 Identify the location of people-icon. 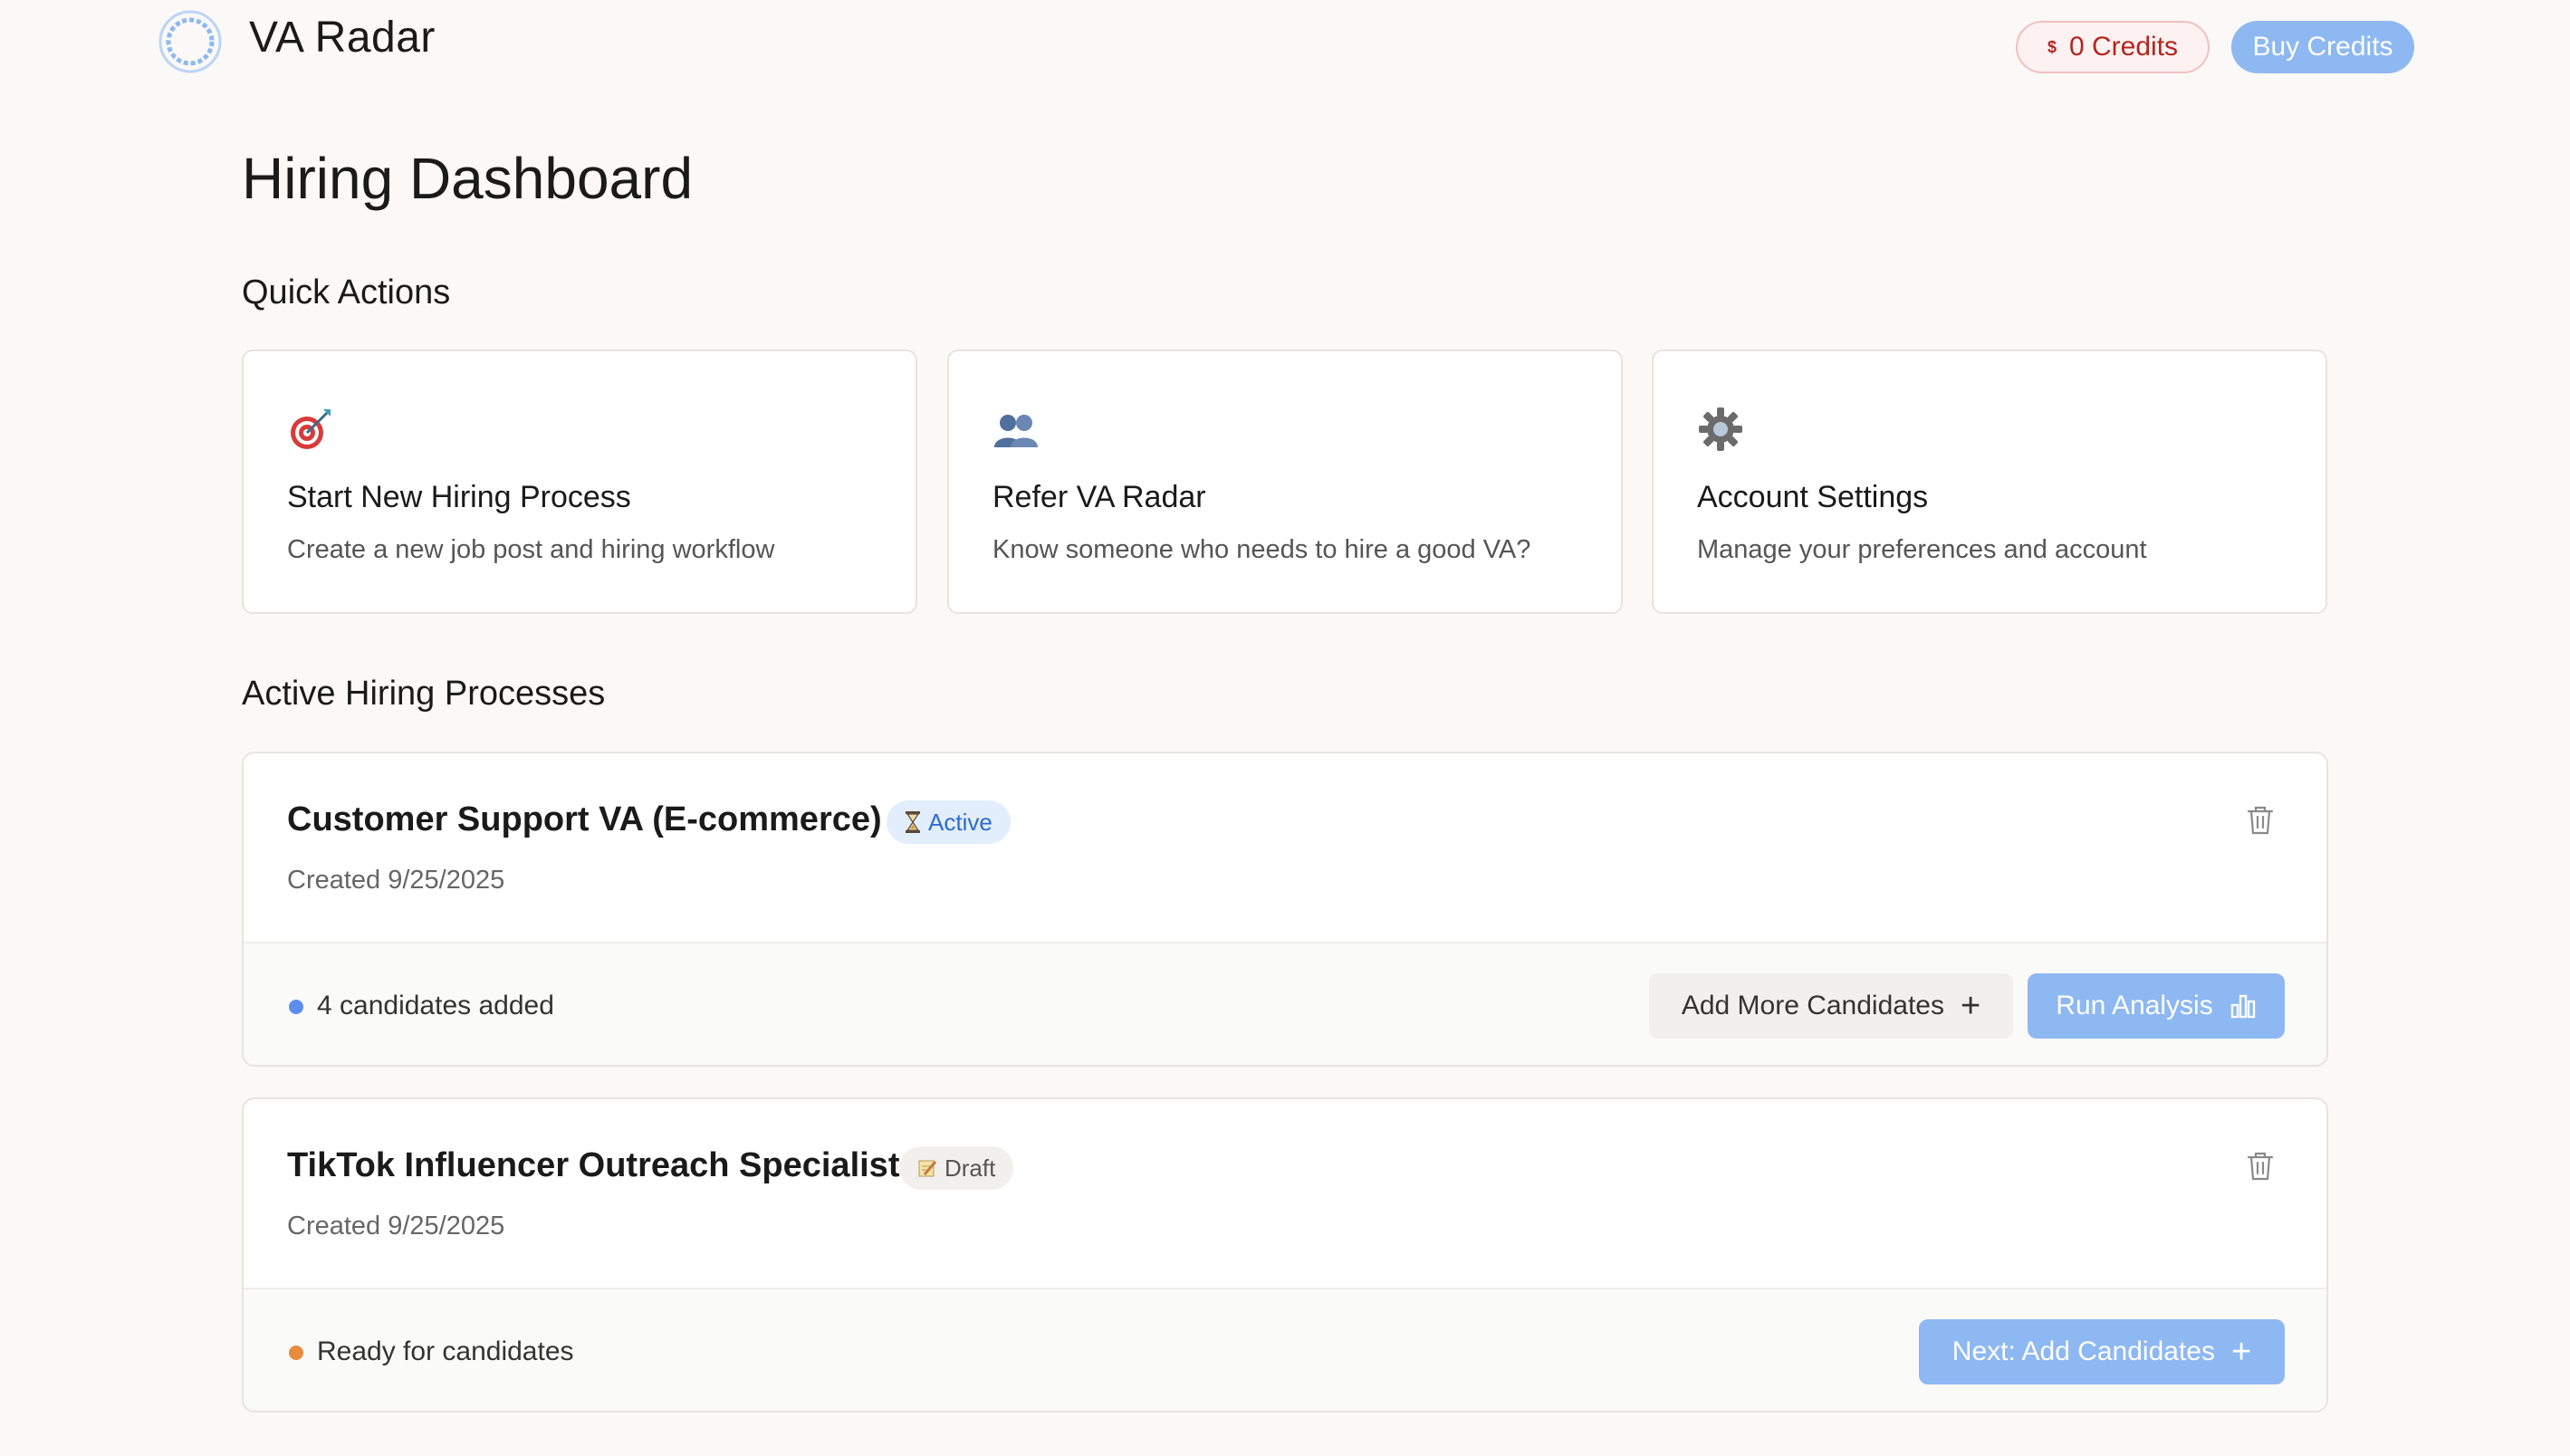
(1016, 431).